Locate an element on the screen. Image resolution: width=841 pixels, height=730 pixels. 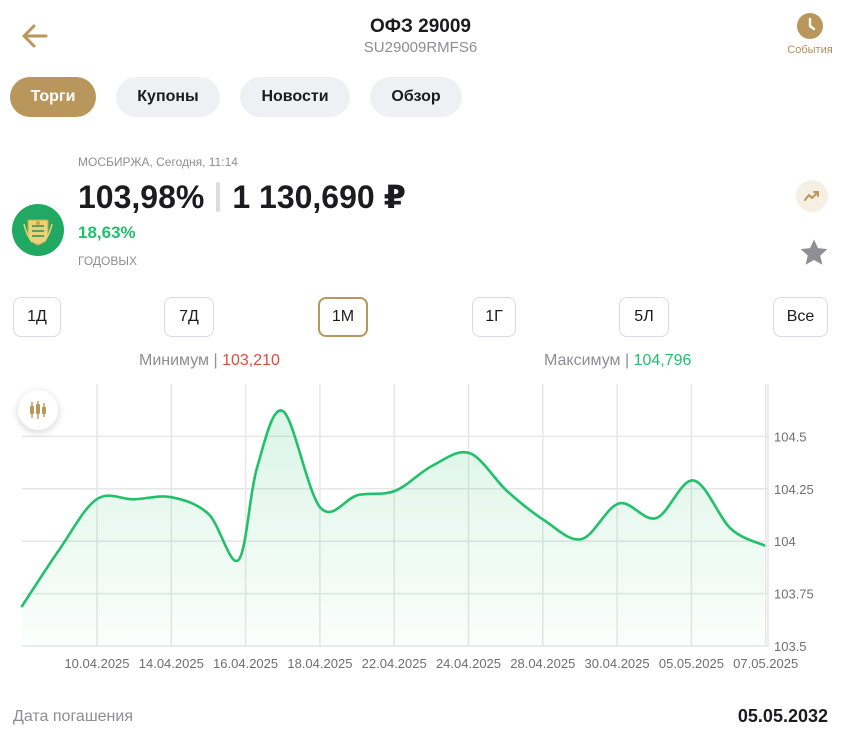
maturity-label: Дата погашения is located at coordinates (73, 716).